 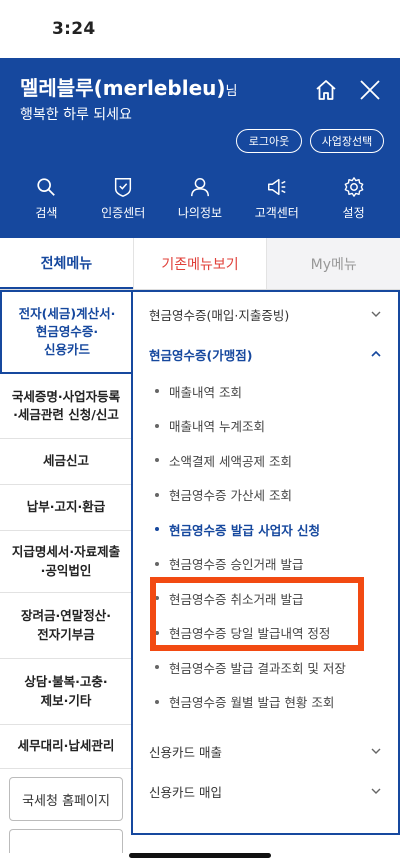 I want to click on submenu-item: 현금영수증 월별 발급 현황 조회, so click(x=265, y=702).